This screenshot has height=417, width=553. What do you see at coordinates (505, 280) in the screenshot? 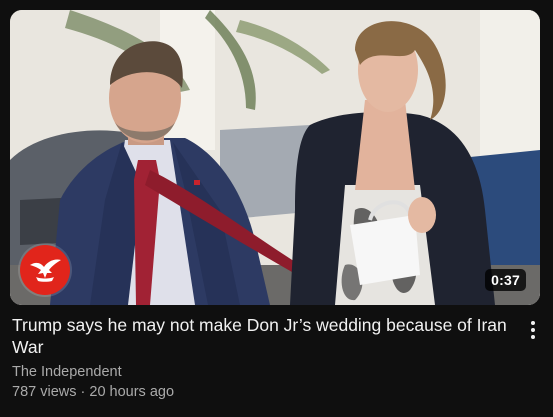
I see `video-duration-badge: 0:37` at bounding box center [505, 280].